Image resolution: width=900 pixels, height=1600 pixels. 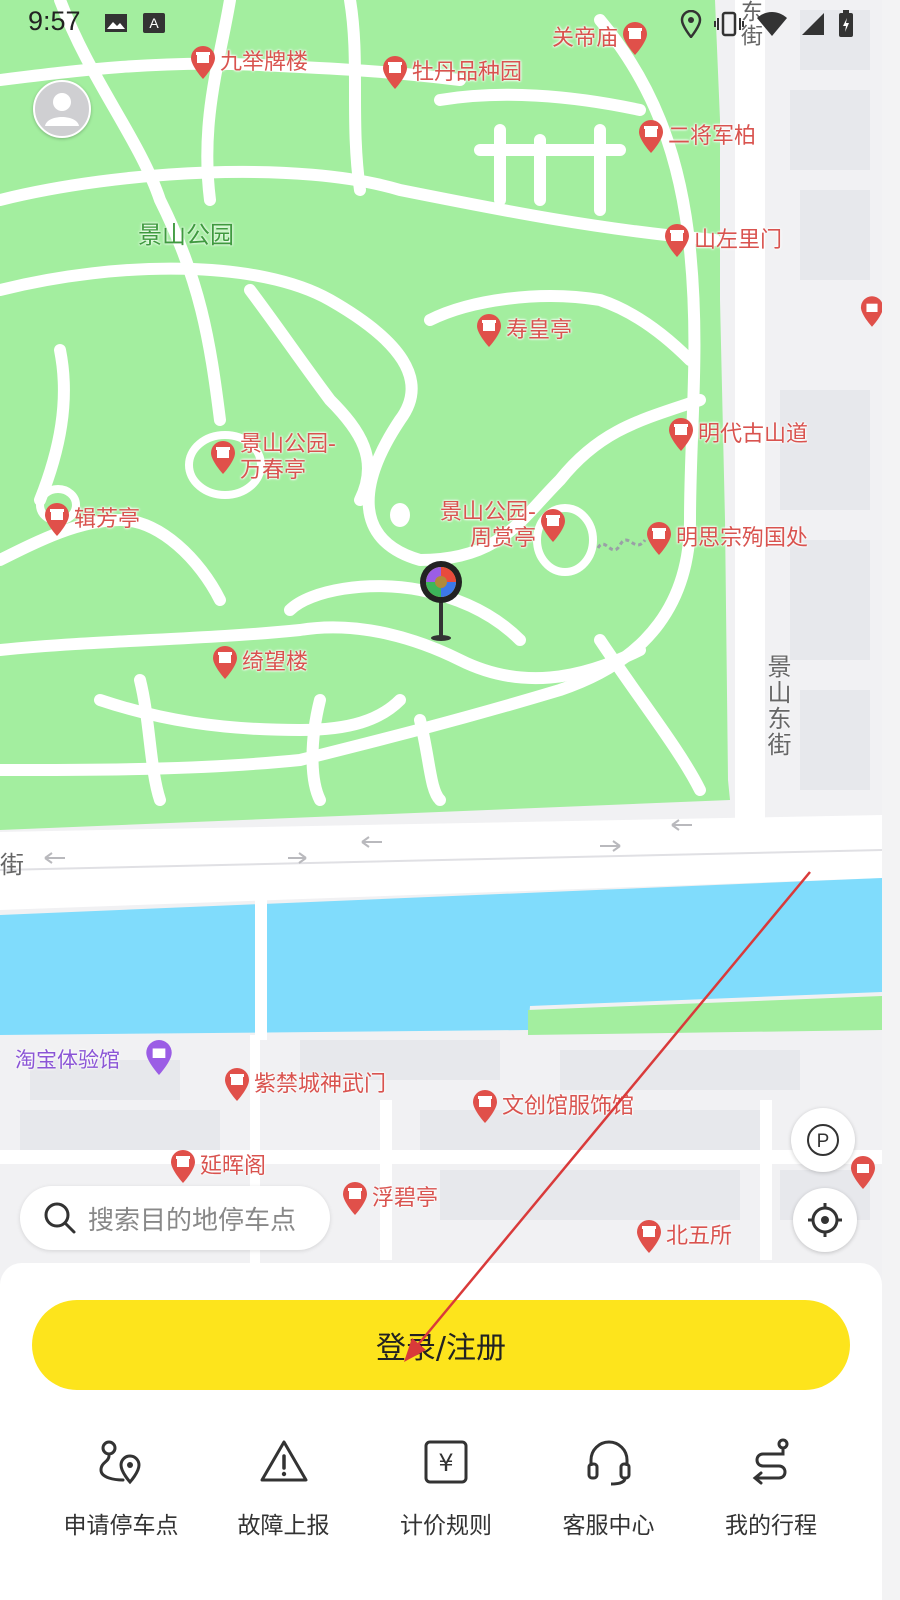 What do you see at coordinates (120, 1462) in the screenshot?
I see `route-pin-icon` at bounding box center [120, 1462].